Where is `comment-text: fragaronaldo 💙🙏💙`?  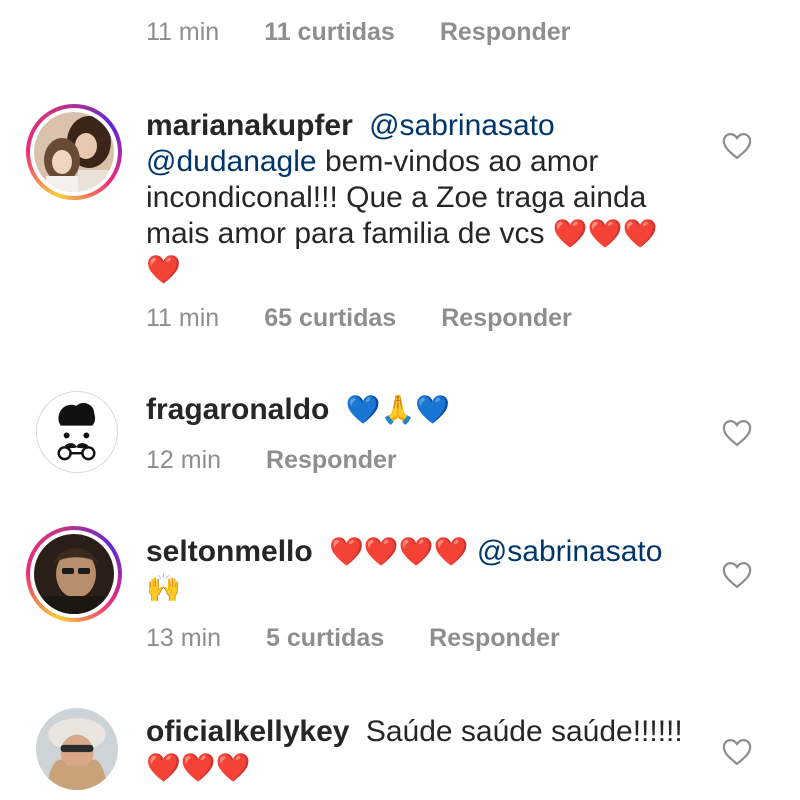
comment-text: fragaronaldo 💙🙏💙 is located at coordinates (416, 410).